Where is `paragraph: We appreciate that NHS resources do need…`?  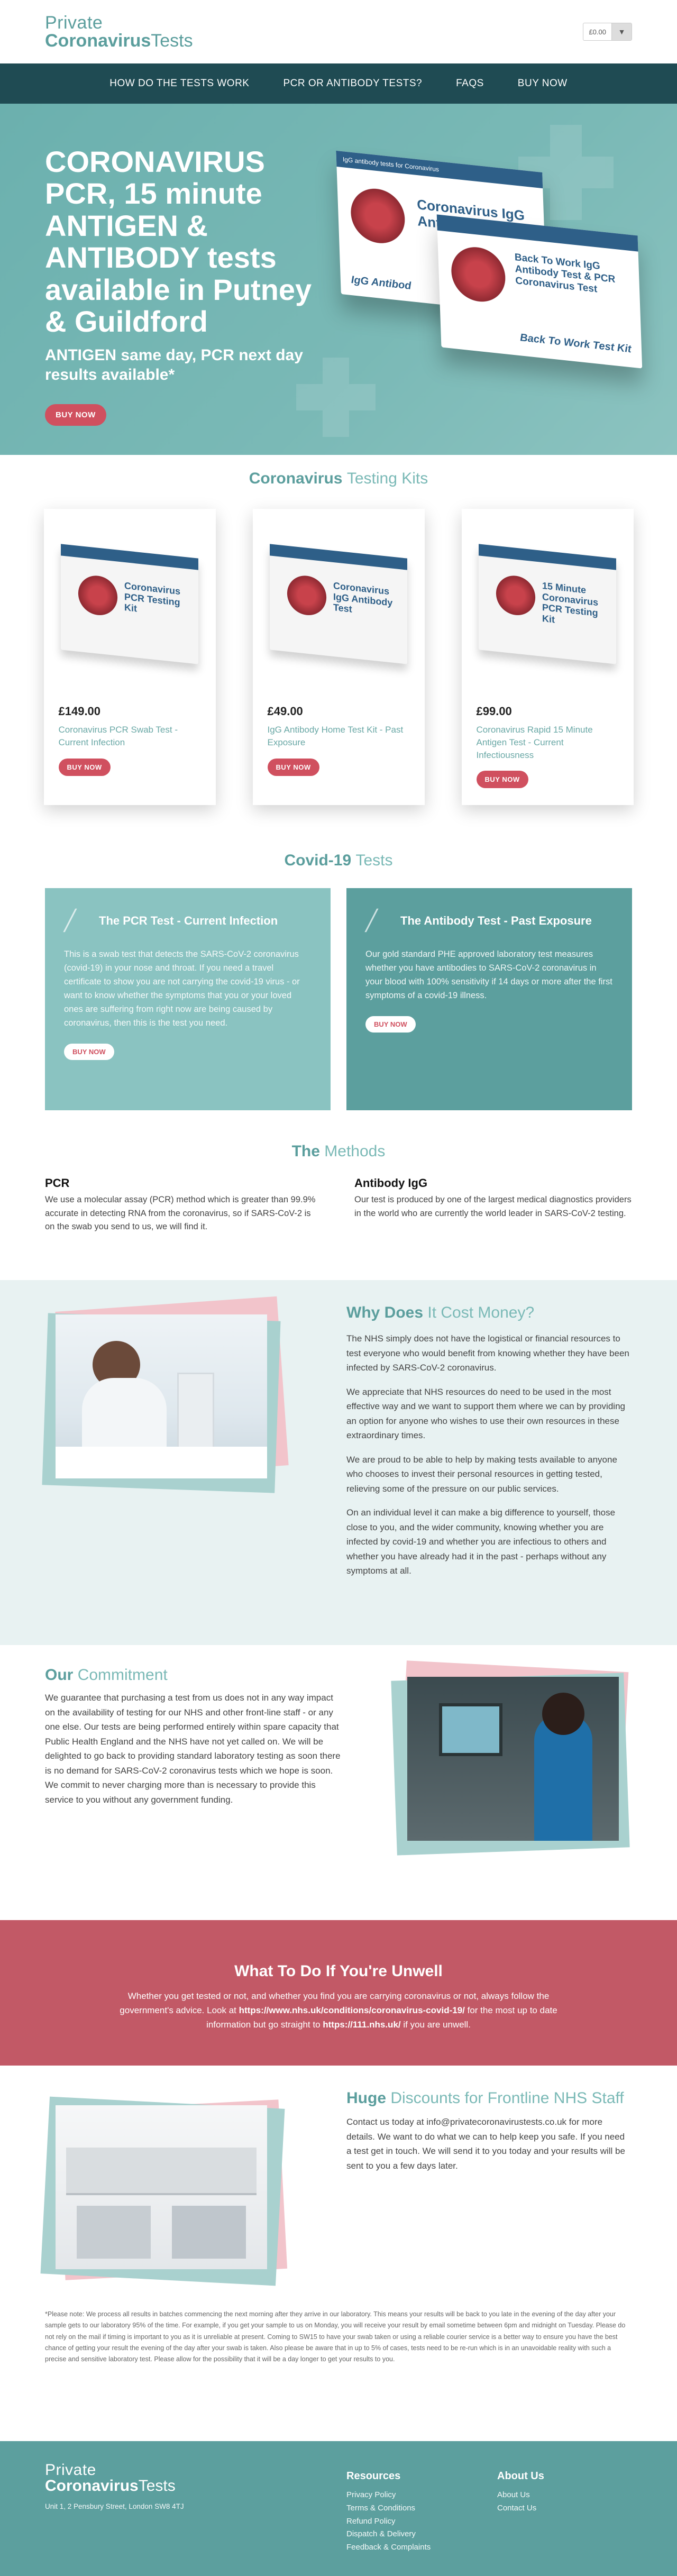 paragraph: We appreciate that NHS resources do need… is located at coordinates (485, 1413).